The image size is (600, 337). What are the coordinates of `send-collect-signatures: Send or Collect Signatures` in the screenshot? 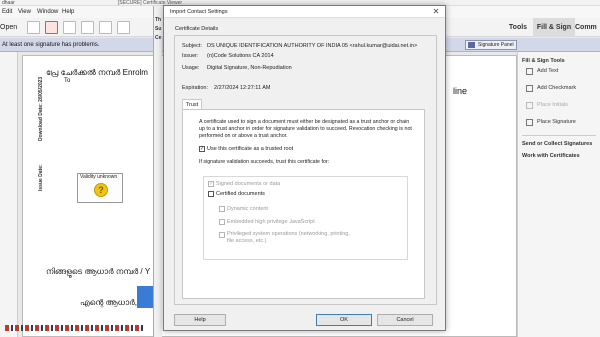 It's located at (557, 144).